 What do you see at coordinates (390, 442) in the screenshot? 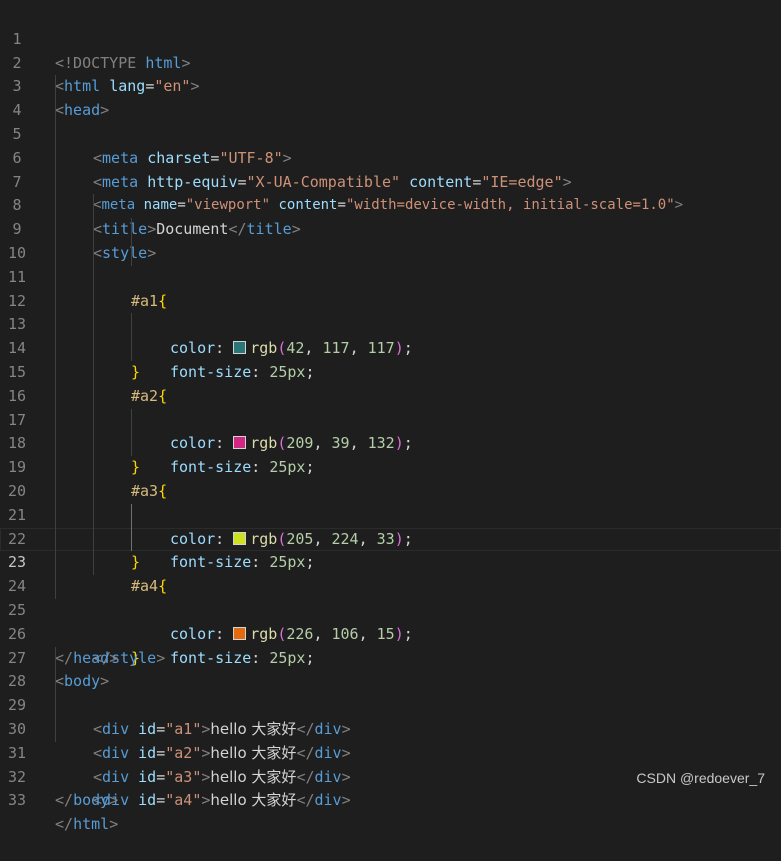
I see `code-line: 17 #a3{` at bounding box center [390, 442].